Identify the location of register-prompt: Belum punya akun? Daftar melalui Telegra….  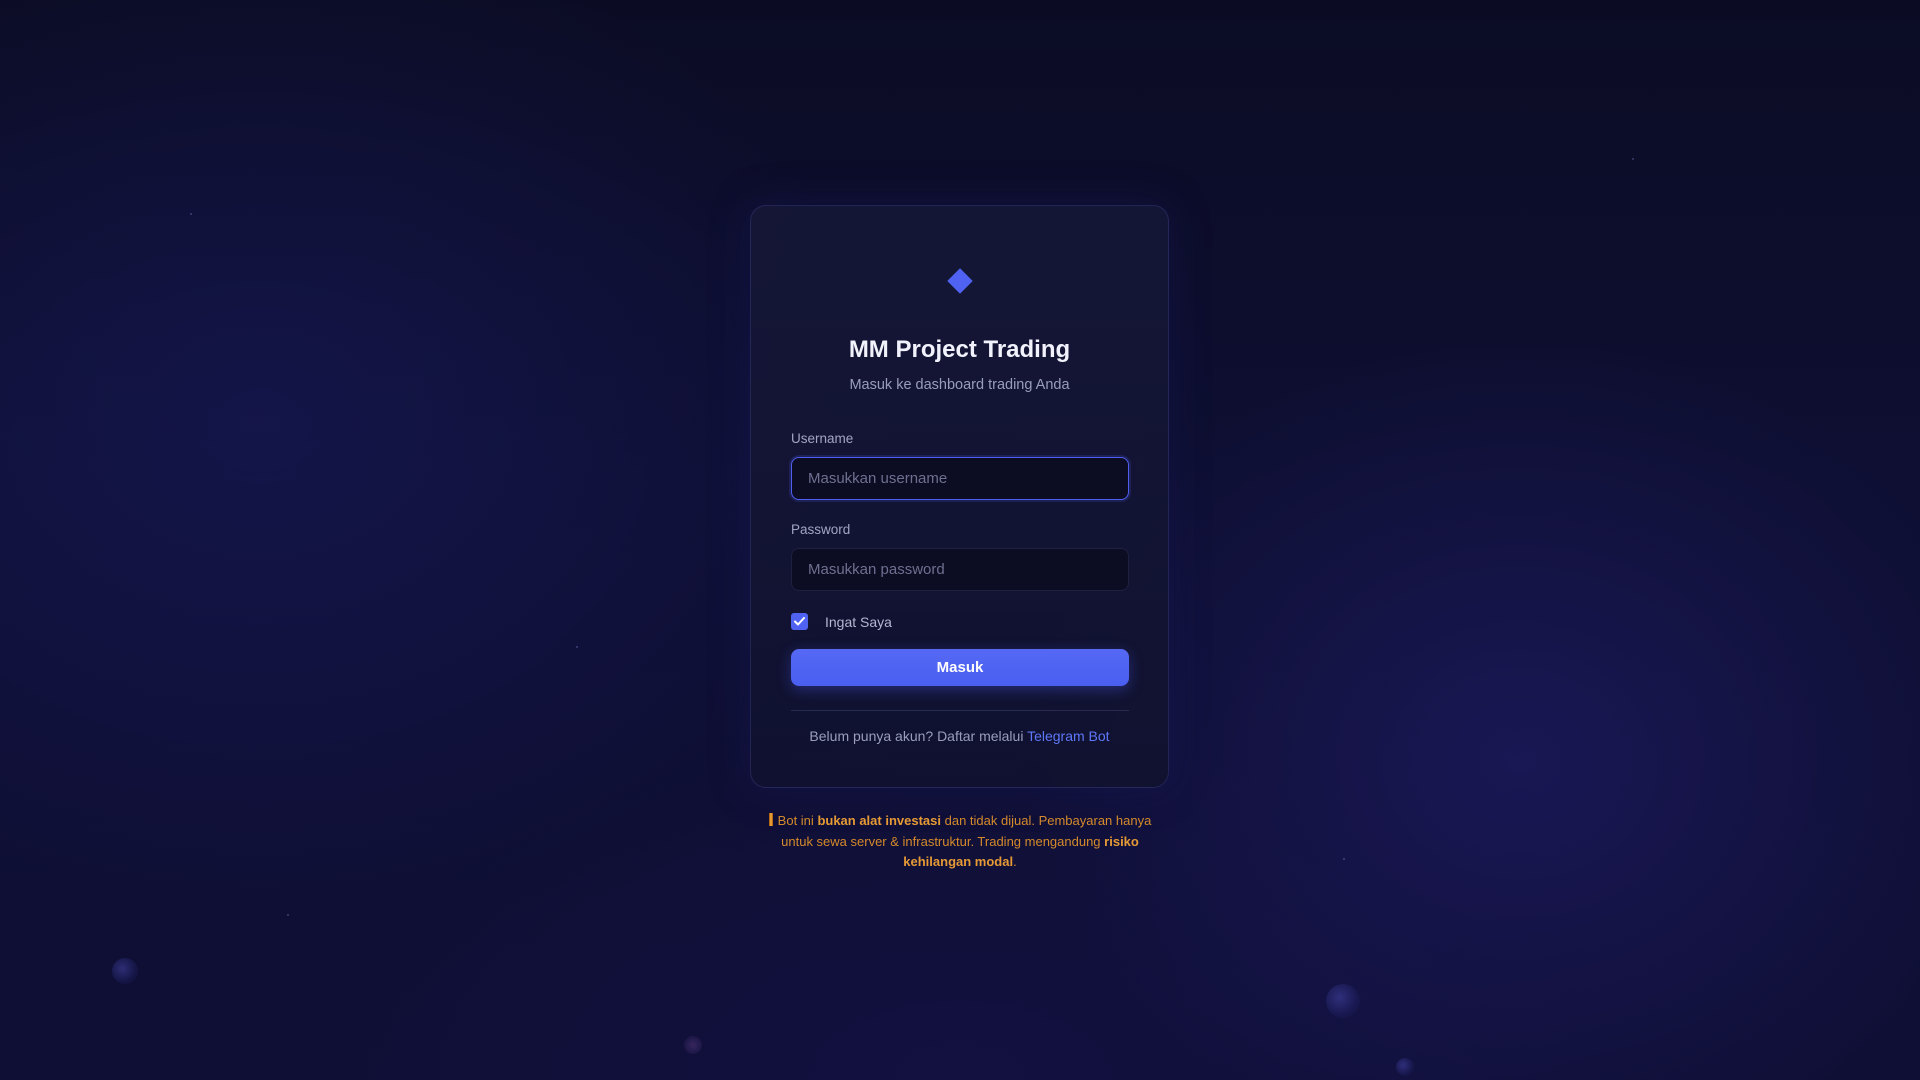
(959, 736).